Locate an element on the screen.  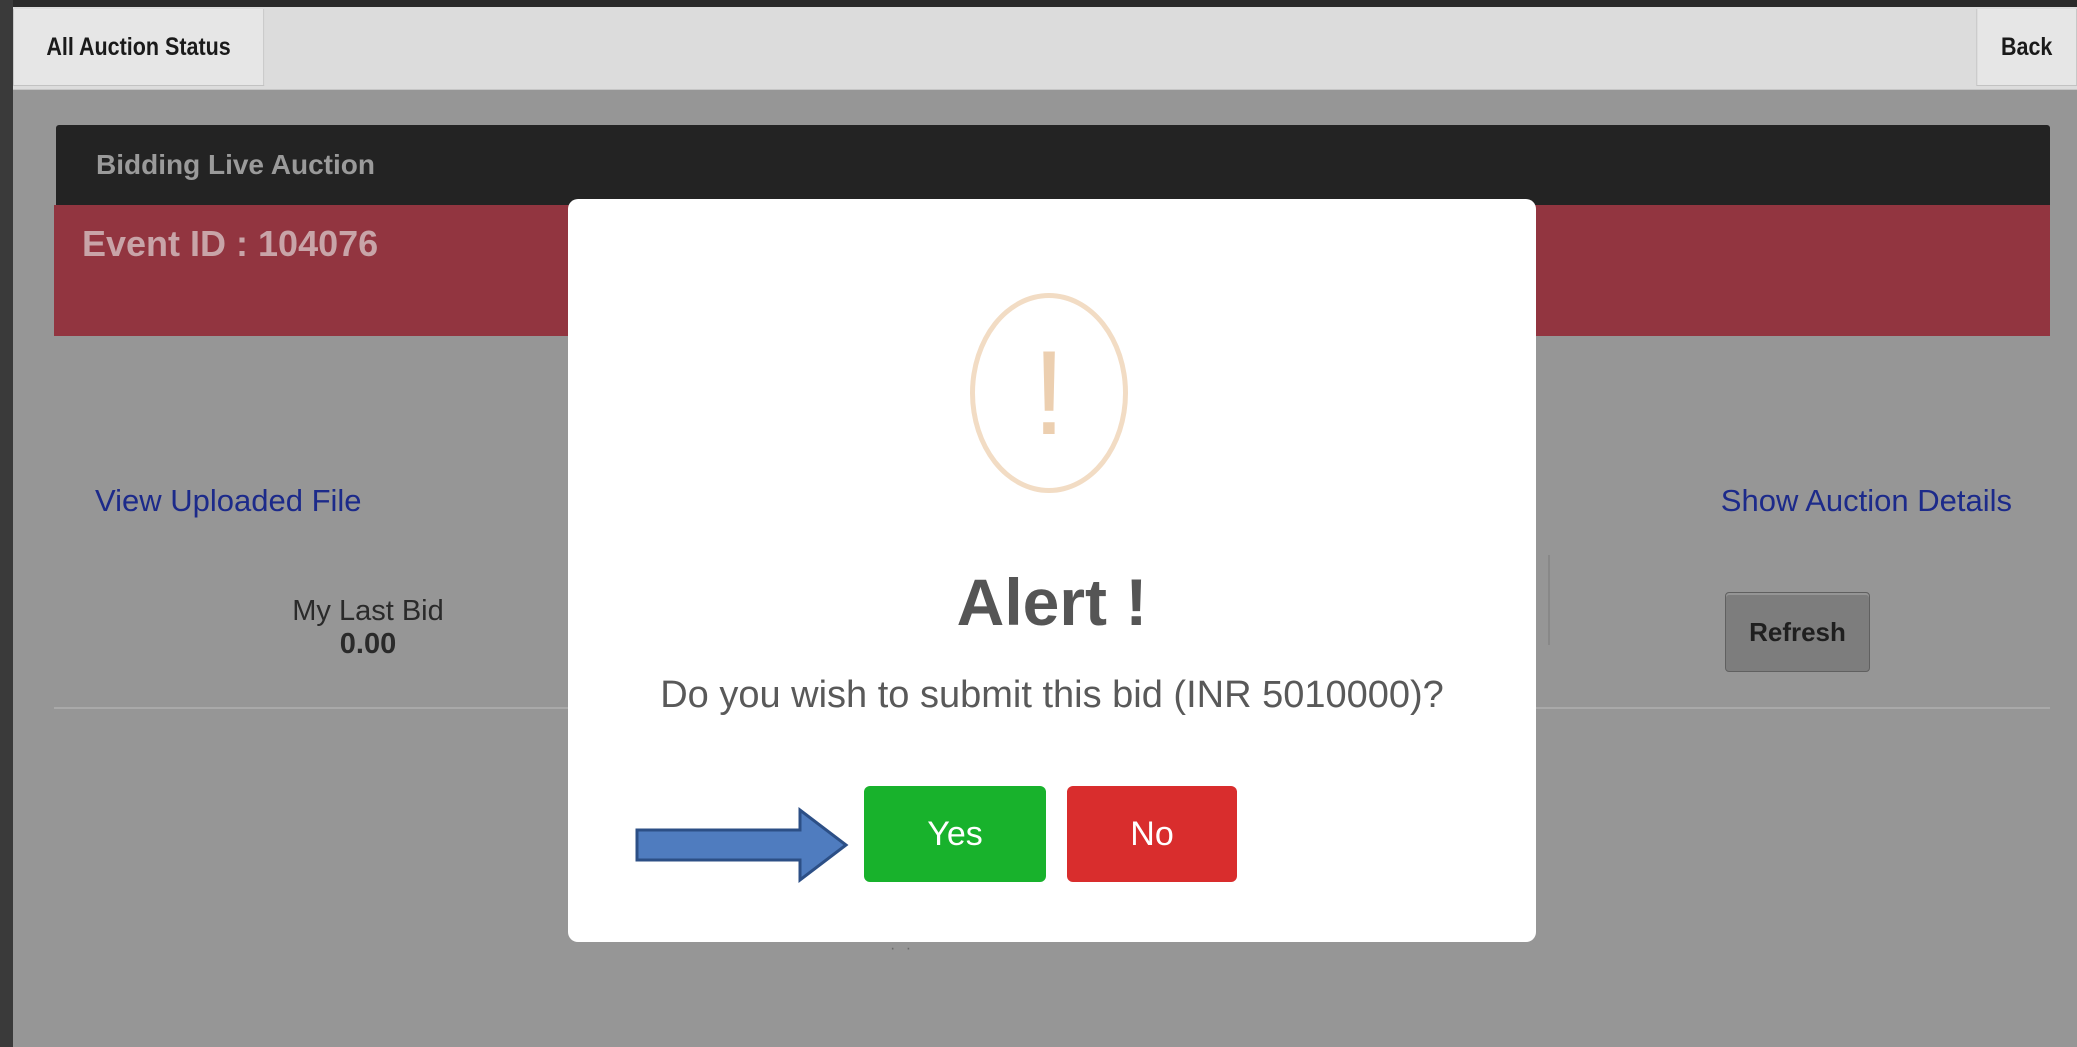
my-last-bid: My Last Bid 0.00 is located at coordinates (368, 628).